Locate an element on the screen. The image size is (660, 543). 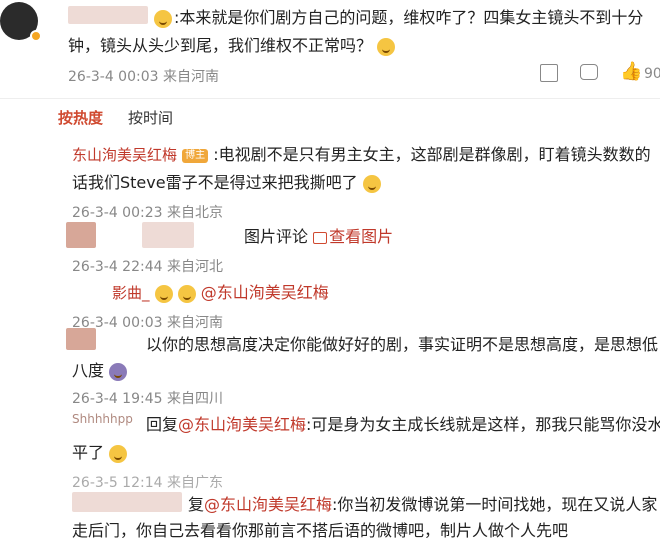
comment-text: 平了 is located at coordinates (100, 453).